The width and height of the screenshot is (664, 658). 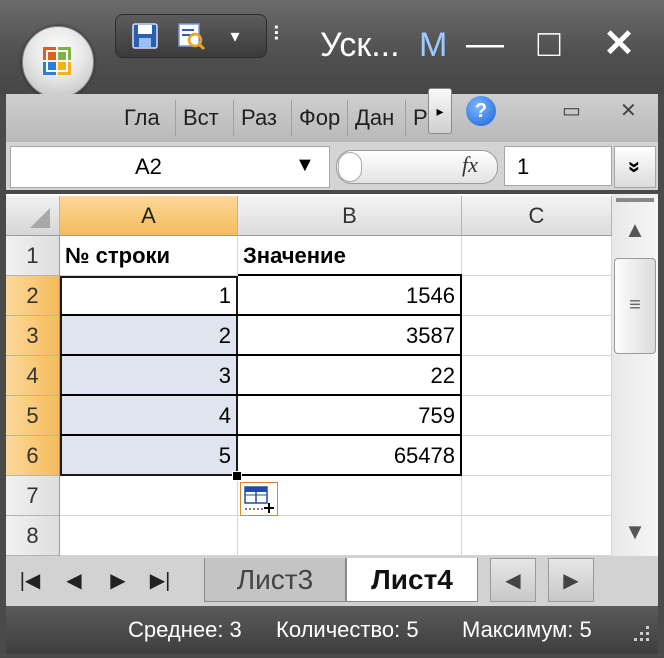 I want to click on arrow-left-icon: ◀, so click(x=513, y=581).